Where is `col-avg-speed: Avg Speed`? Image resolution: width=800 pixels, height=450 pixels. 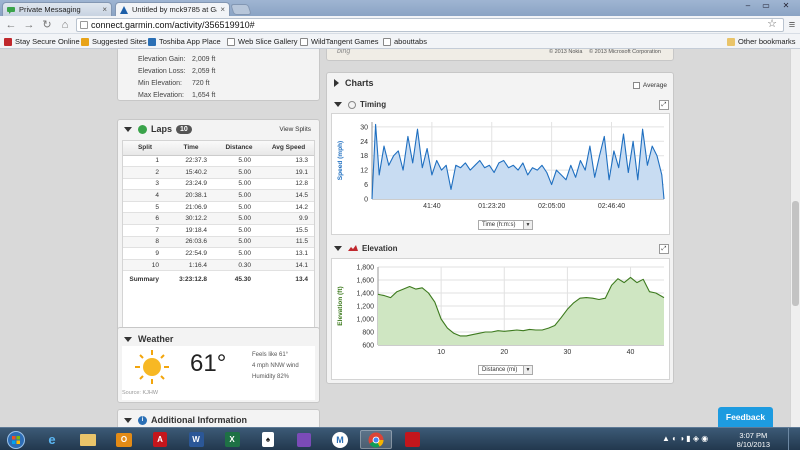
col-avg-speed: Avg Speed is located at coordinates (288, 148).